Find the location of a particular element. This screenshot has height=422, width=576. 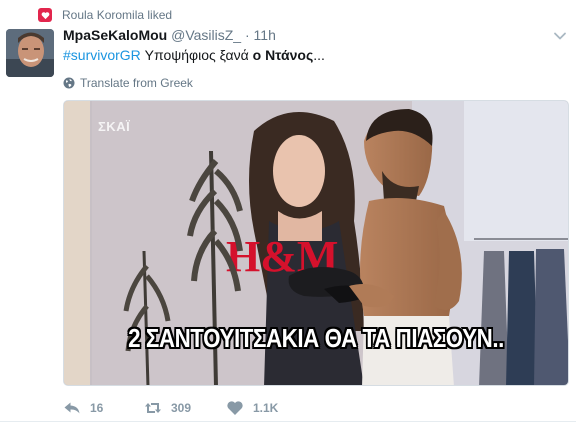

globe-icon is located at coordinates (69, 83).